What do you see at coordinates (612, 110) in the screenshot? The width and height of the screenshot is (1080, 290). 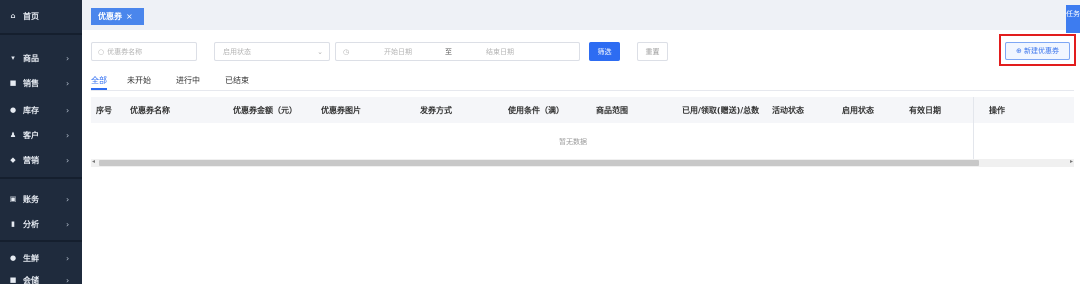 I see `col-product-scope: 商品范围` at bounding box center [612, 110].